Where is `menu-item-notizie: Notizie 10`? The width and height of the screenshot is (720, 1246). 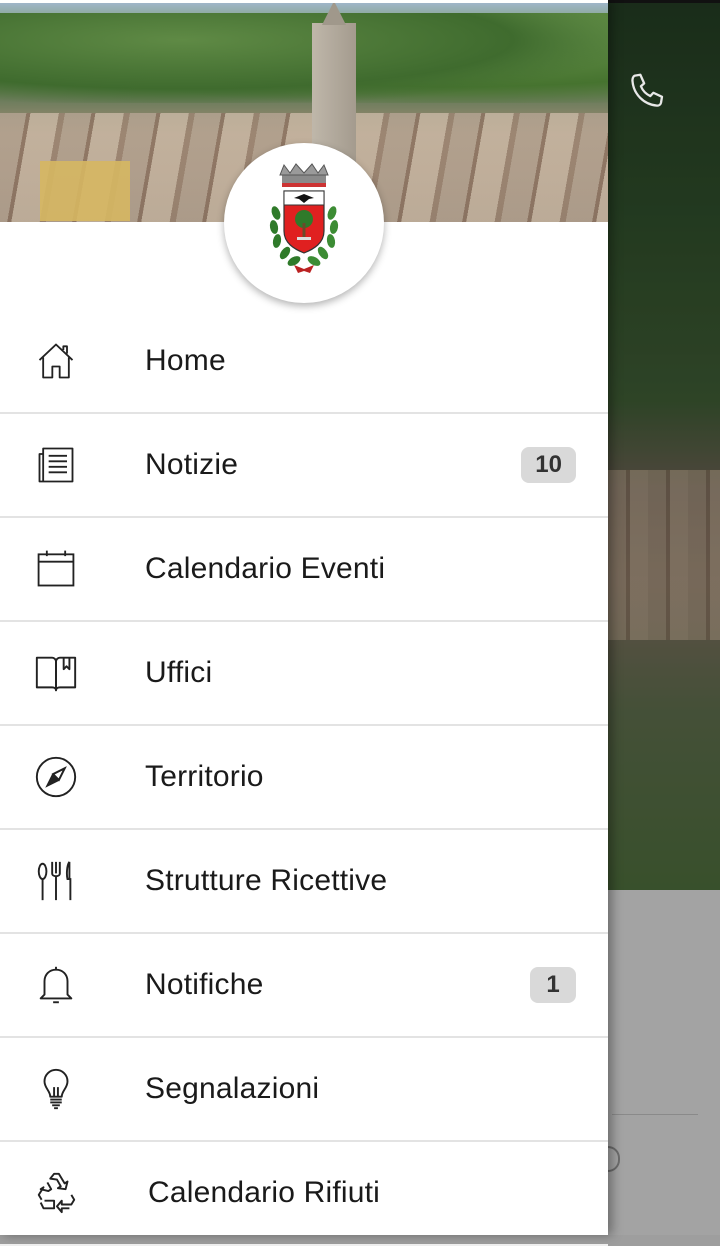 menu-item-notizie: Notizie 10 is located at coordinates (304, 466).